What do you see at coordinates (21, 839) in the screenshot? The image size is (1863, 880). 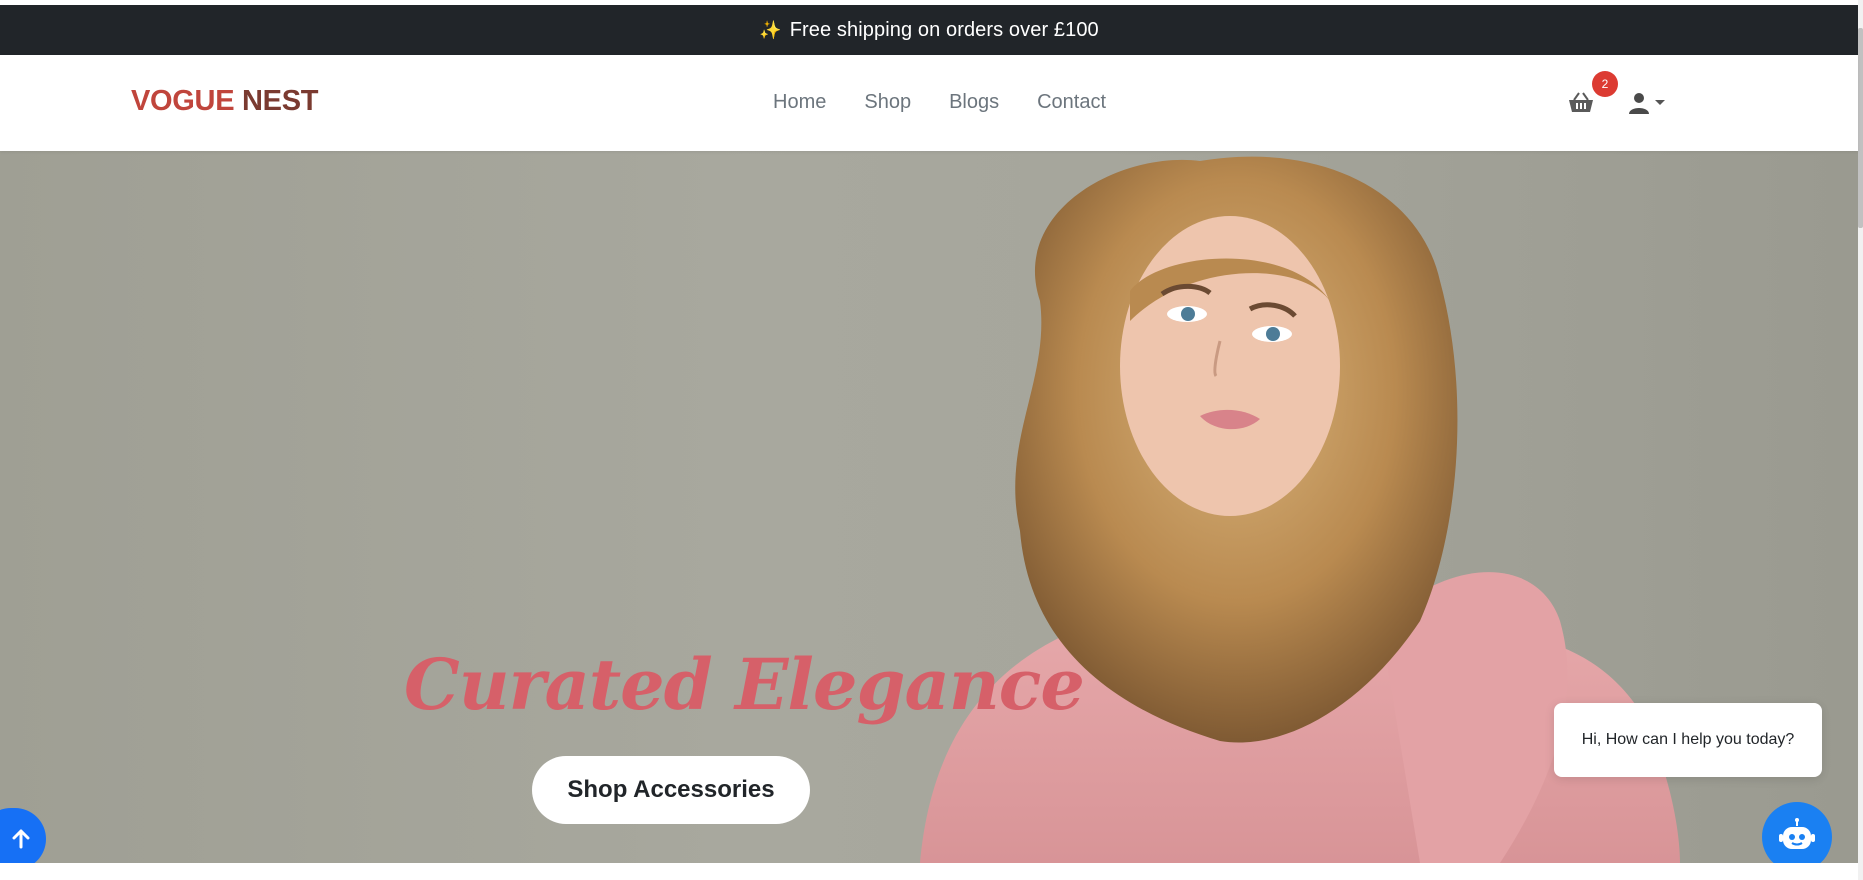 I see `arrow-up-icon` at bounding box center [21, 839].